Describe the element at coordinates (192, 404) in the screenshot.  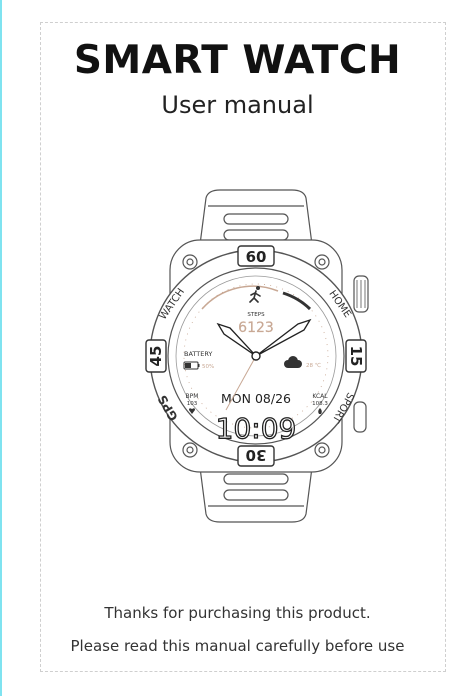
I see `bpm-value: 103` at that location.